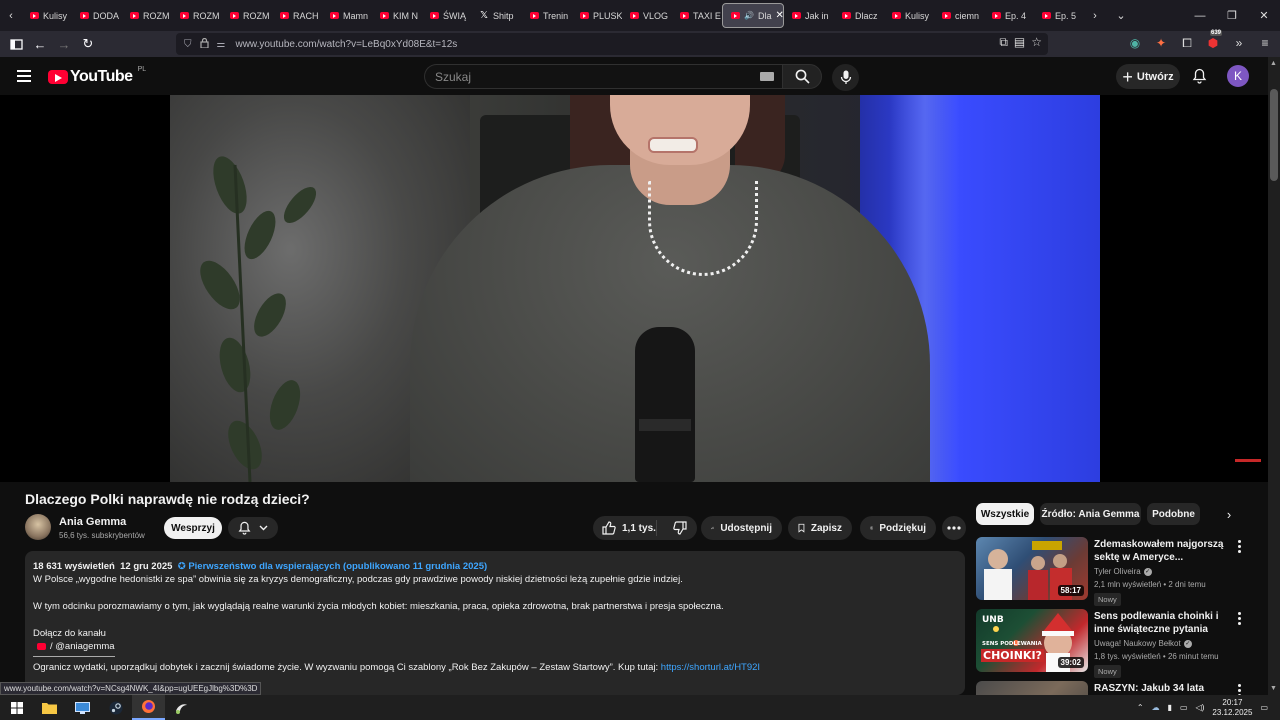  Describe the element at coordinates (148, 707) in the screenshot. I see `firefox-icon` at that location.